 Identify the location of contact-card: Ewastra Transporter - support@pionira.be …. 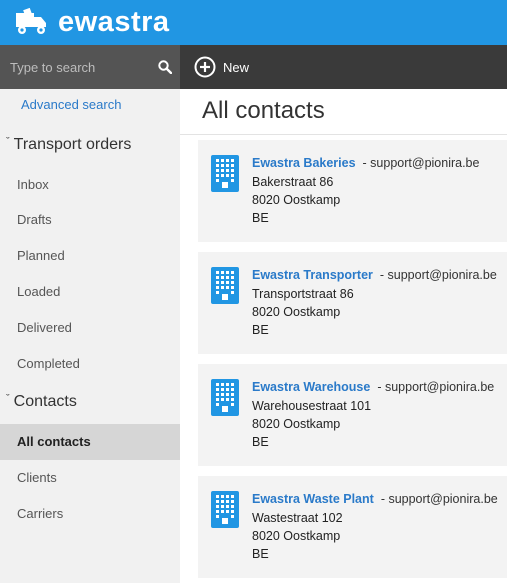
(352, 303).